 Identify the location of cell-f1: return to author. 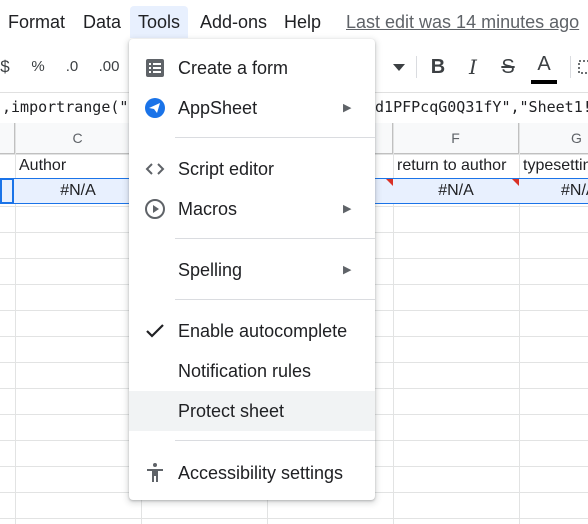
(458, 166).